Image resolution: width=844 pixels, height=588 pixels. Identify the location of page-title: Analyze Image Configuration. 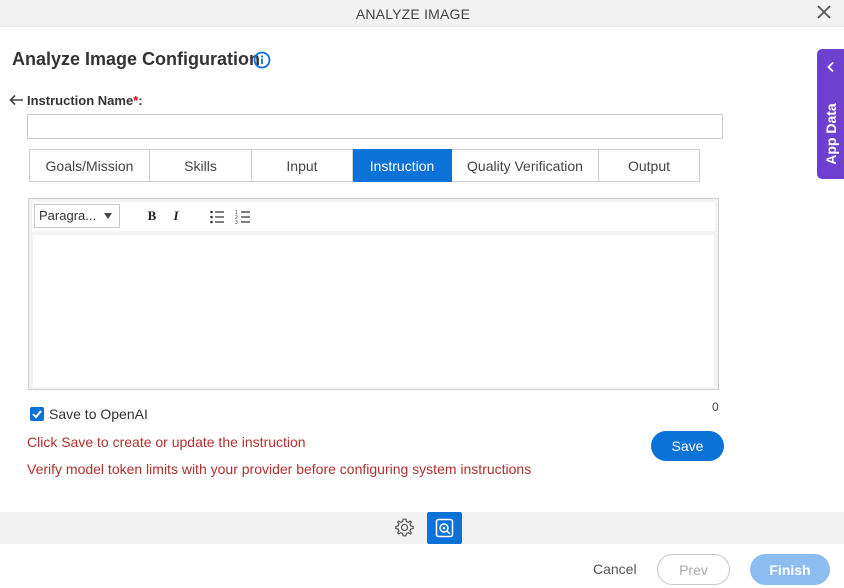
(136, 59).